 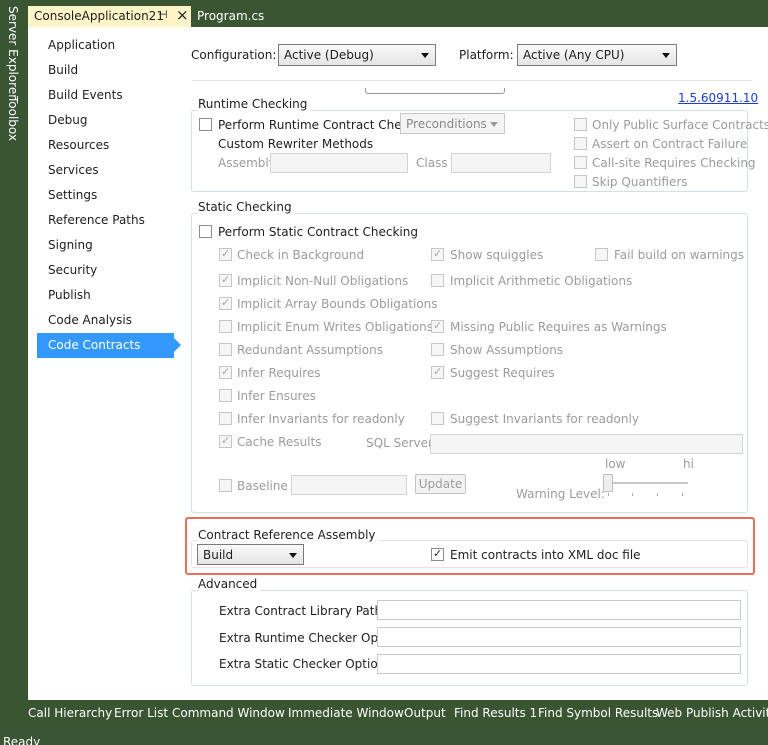 What do you see at coordinates (559, 664) in the screenshot?
I see `extra-static-input` at bounding box center [559, 664].